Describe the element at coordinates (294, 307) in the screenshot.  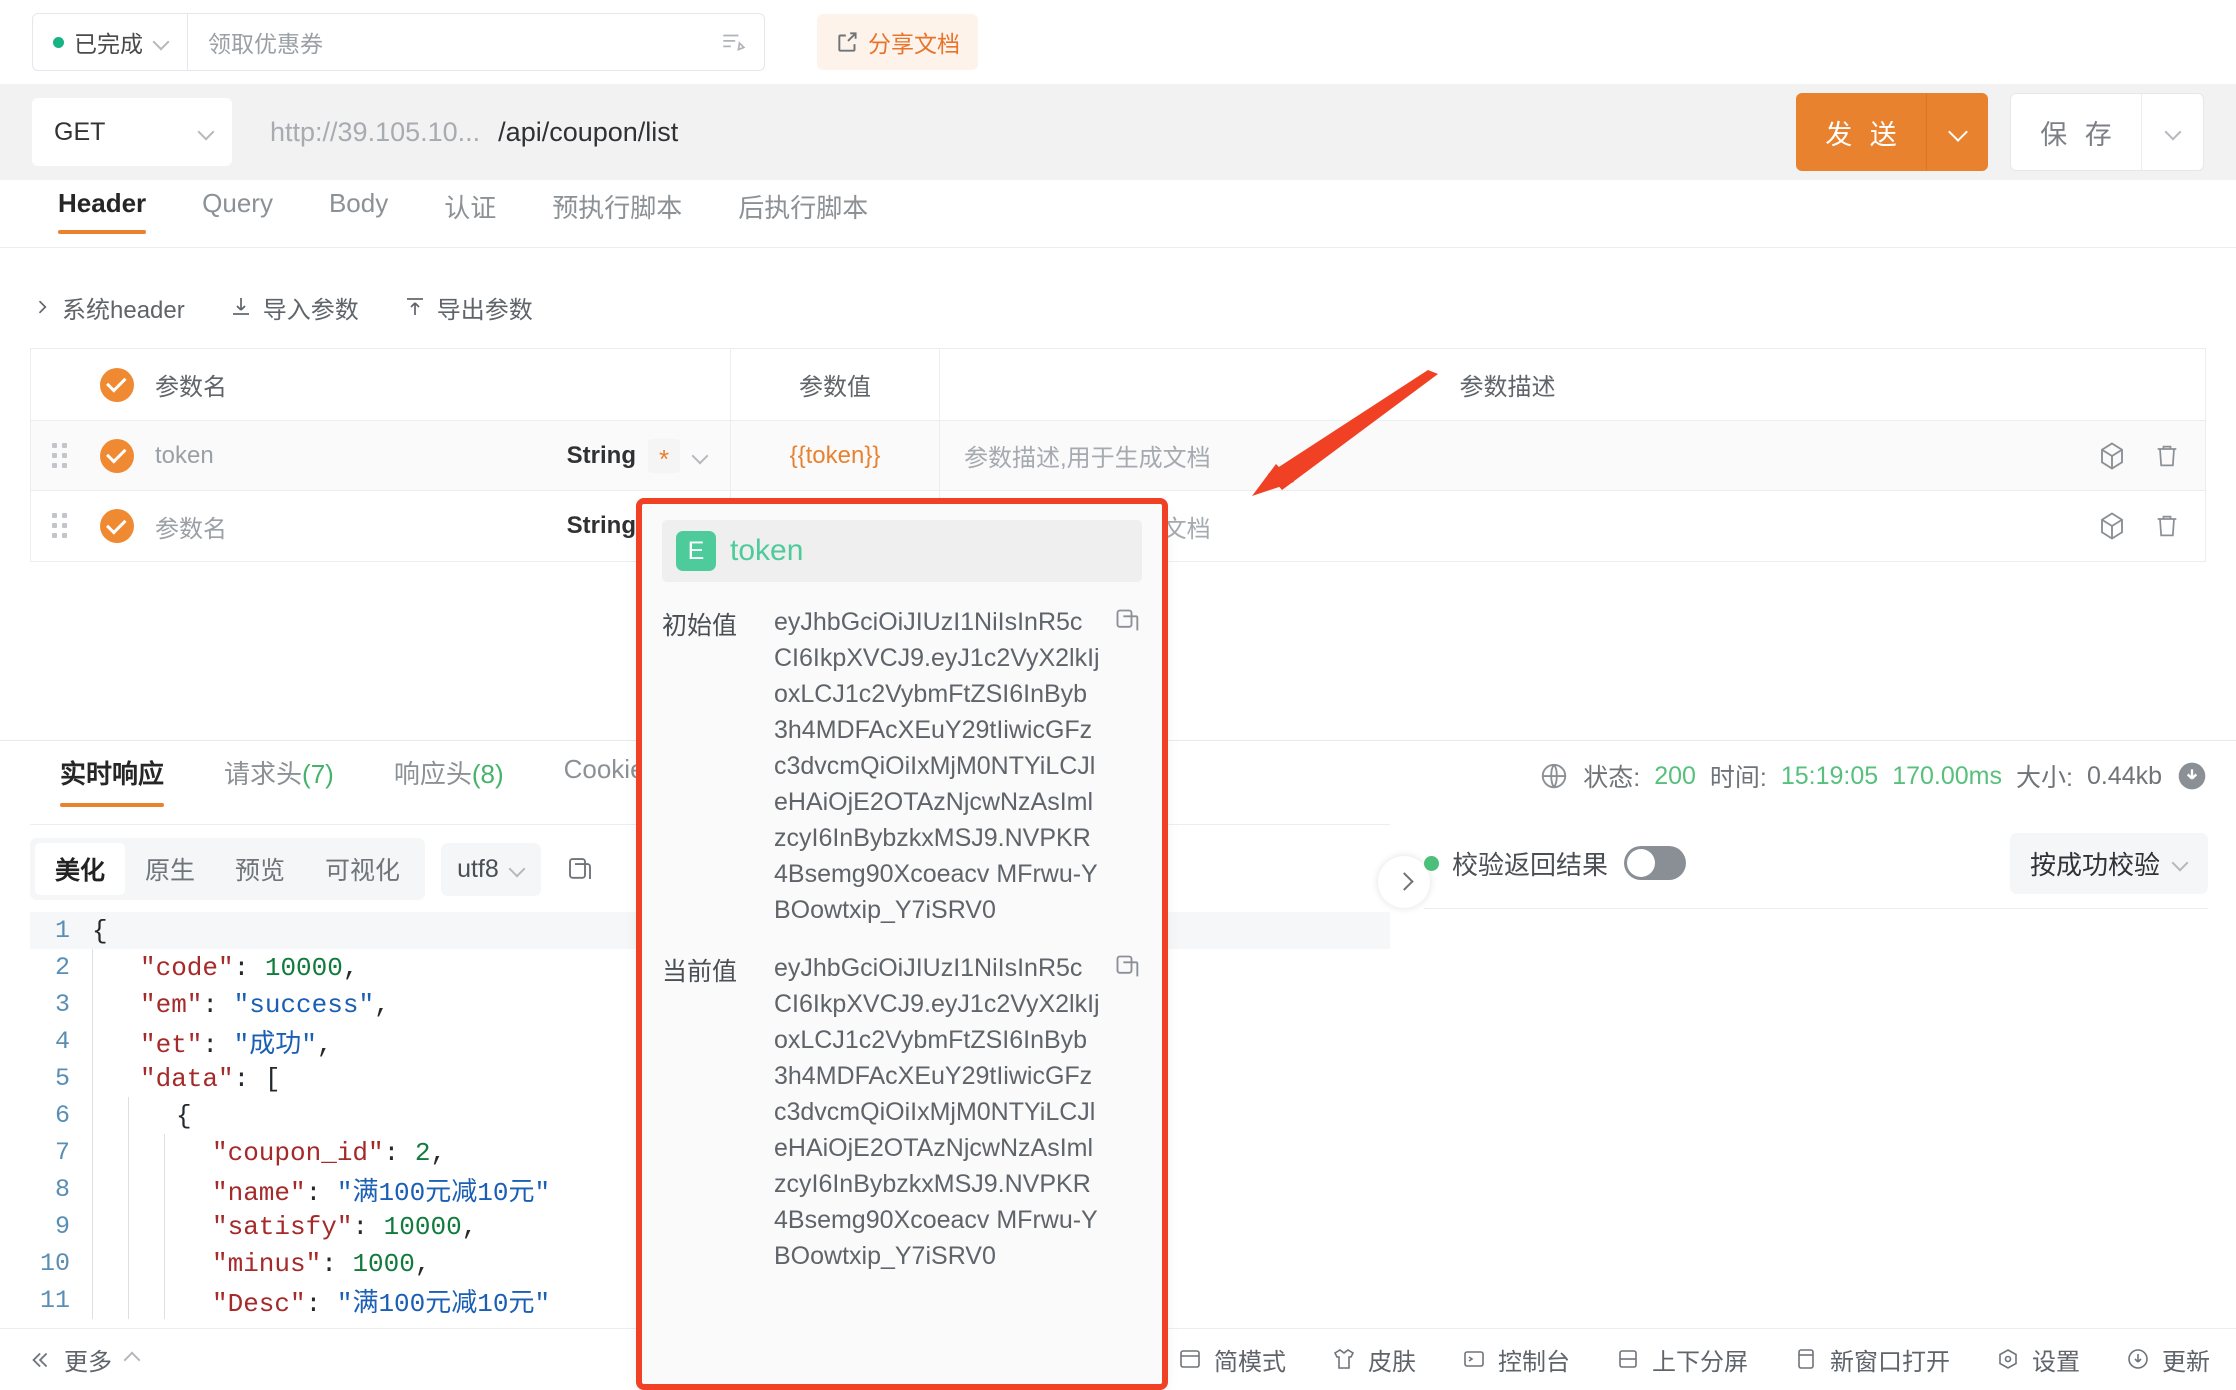
I see `param-action-导入参数: 导入参数` at that location.